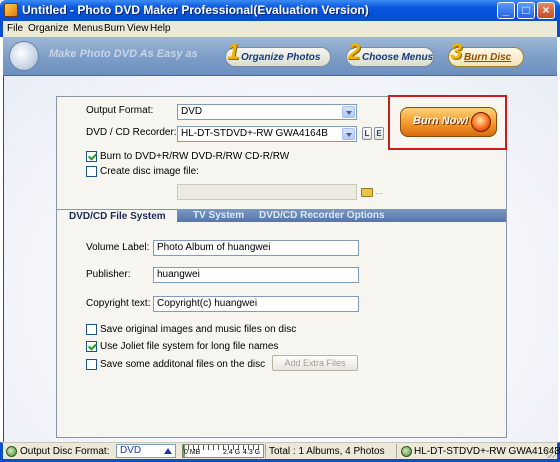 The image size is (560, 462). I want to click on additional-files-checkbox, so click(91, 364).